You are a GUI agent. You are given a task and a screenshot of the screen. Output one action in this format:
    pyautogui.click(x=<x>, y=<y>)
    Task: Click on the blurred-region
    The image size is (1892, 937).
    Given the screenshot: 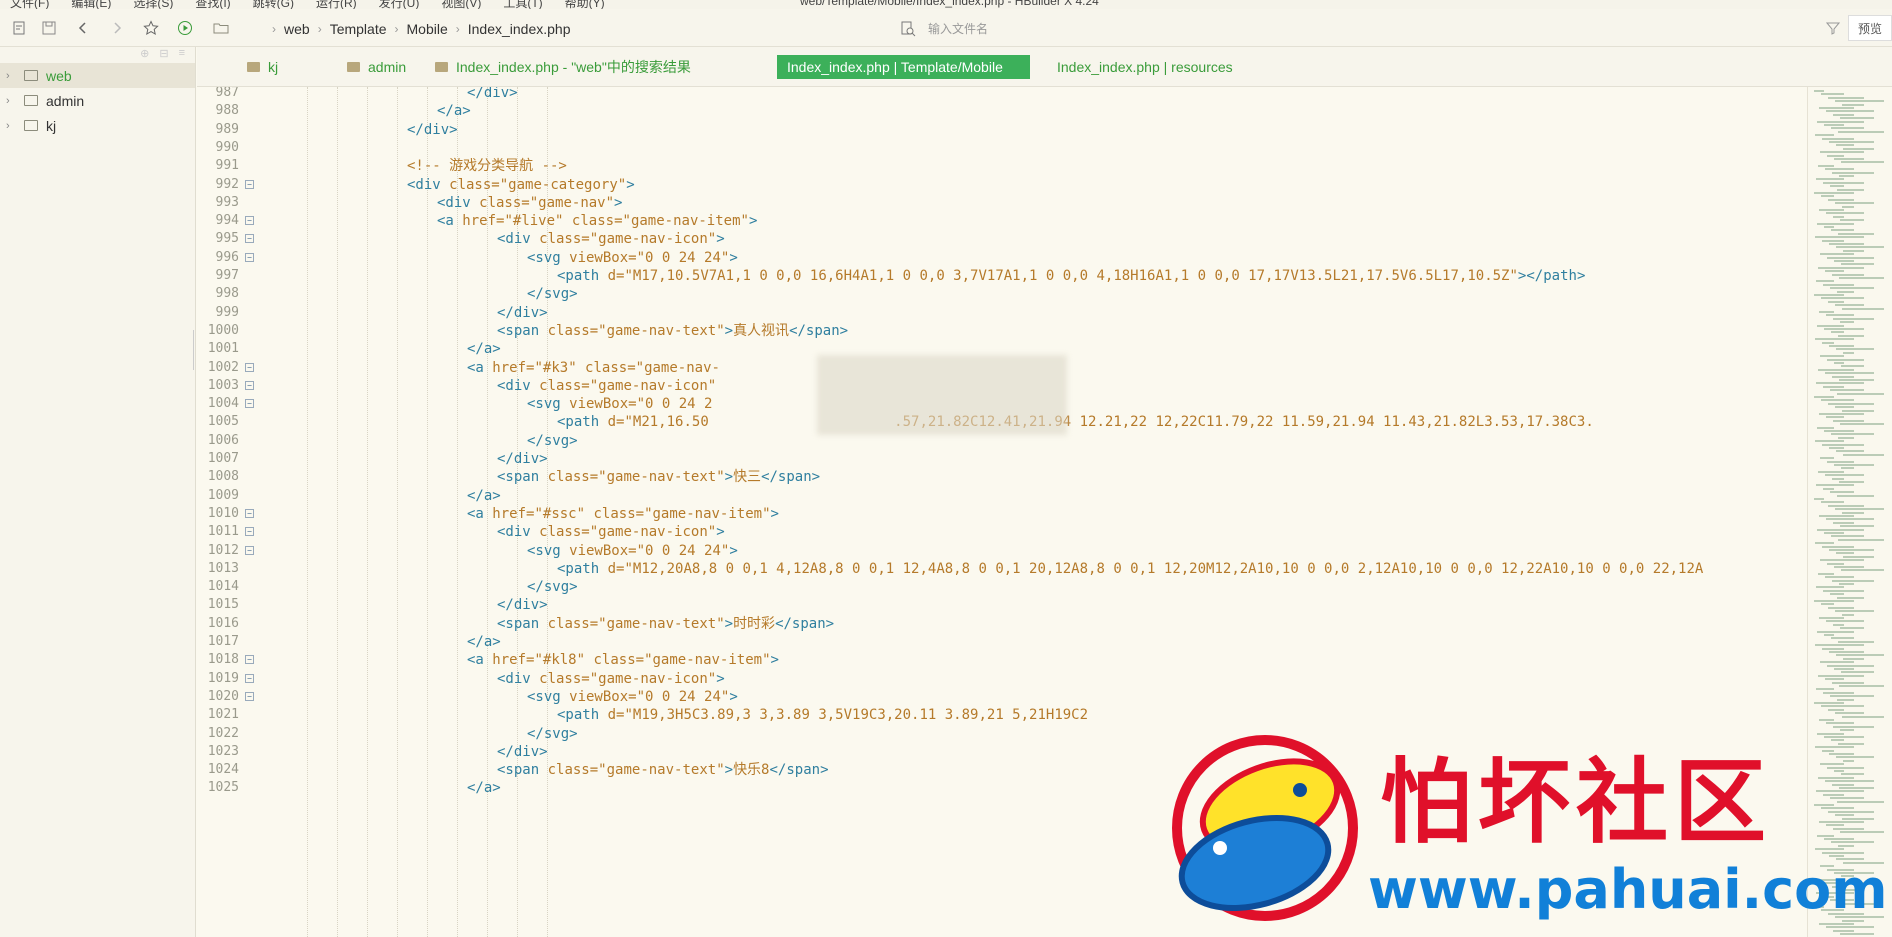 What is the action you would take?
    pyautogui.click(x=942, y=395)
    